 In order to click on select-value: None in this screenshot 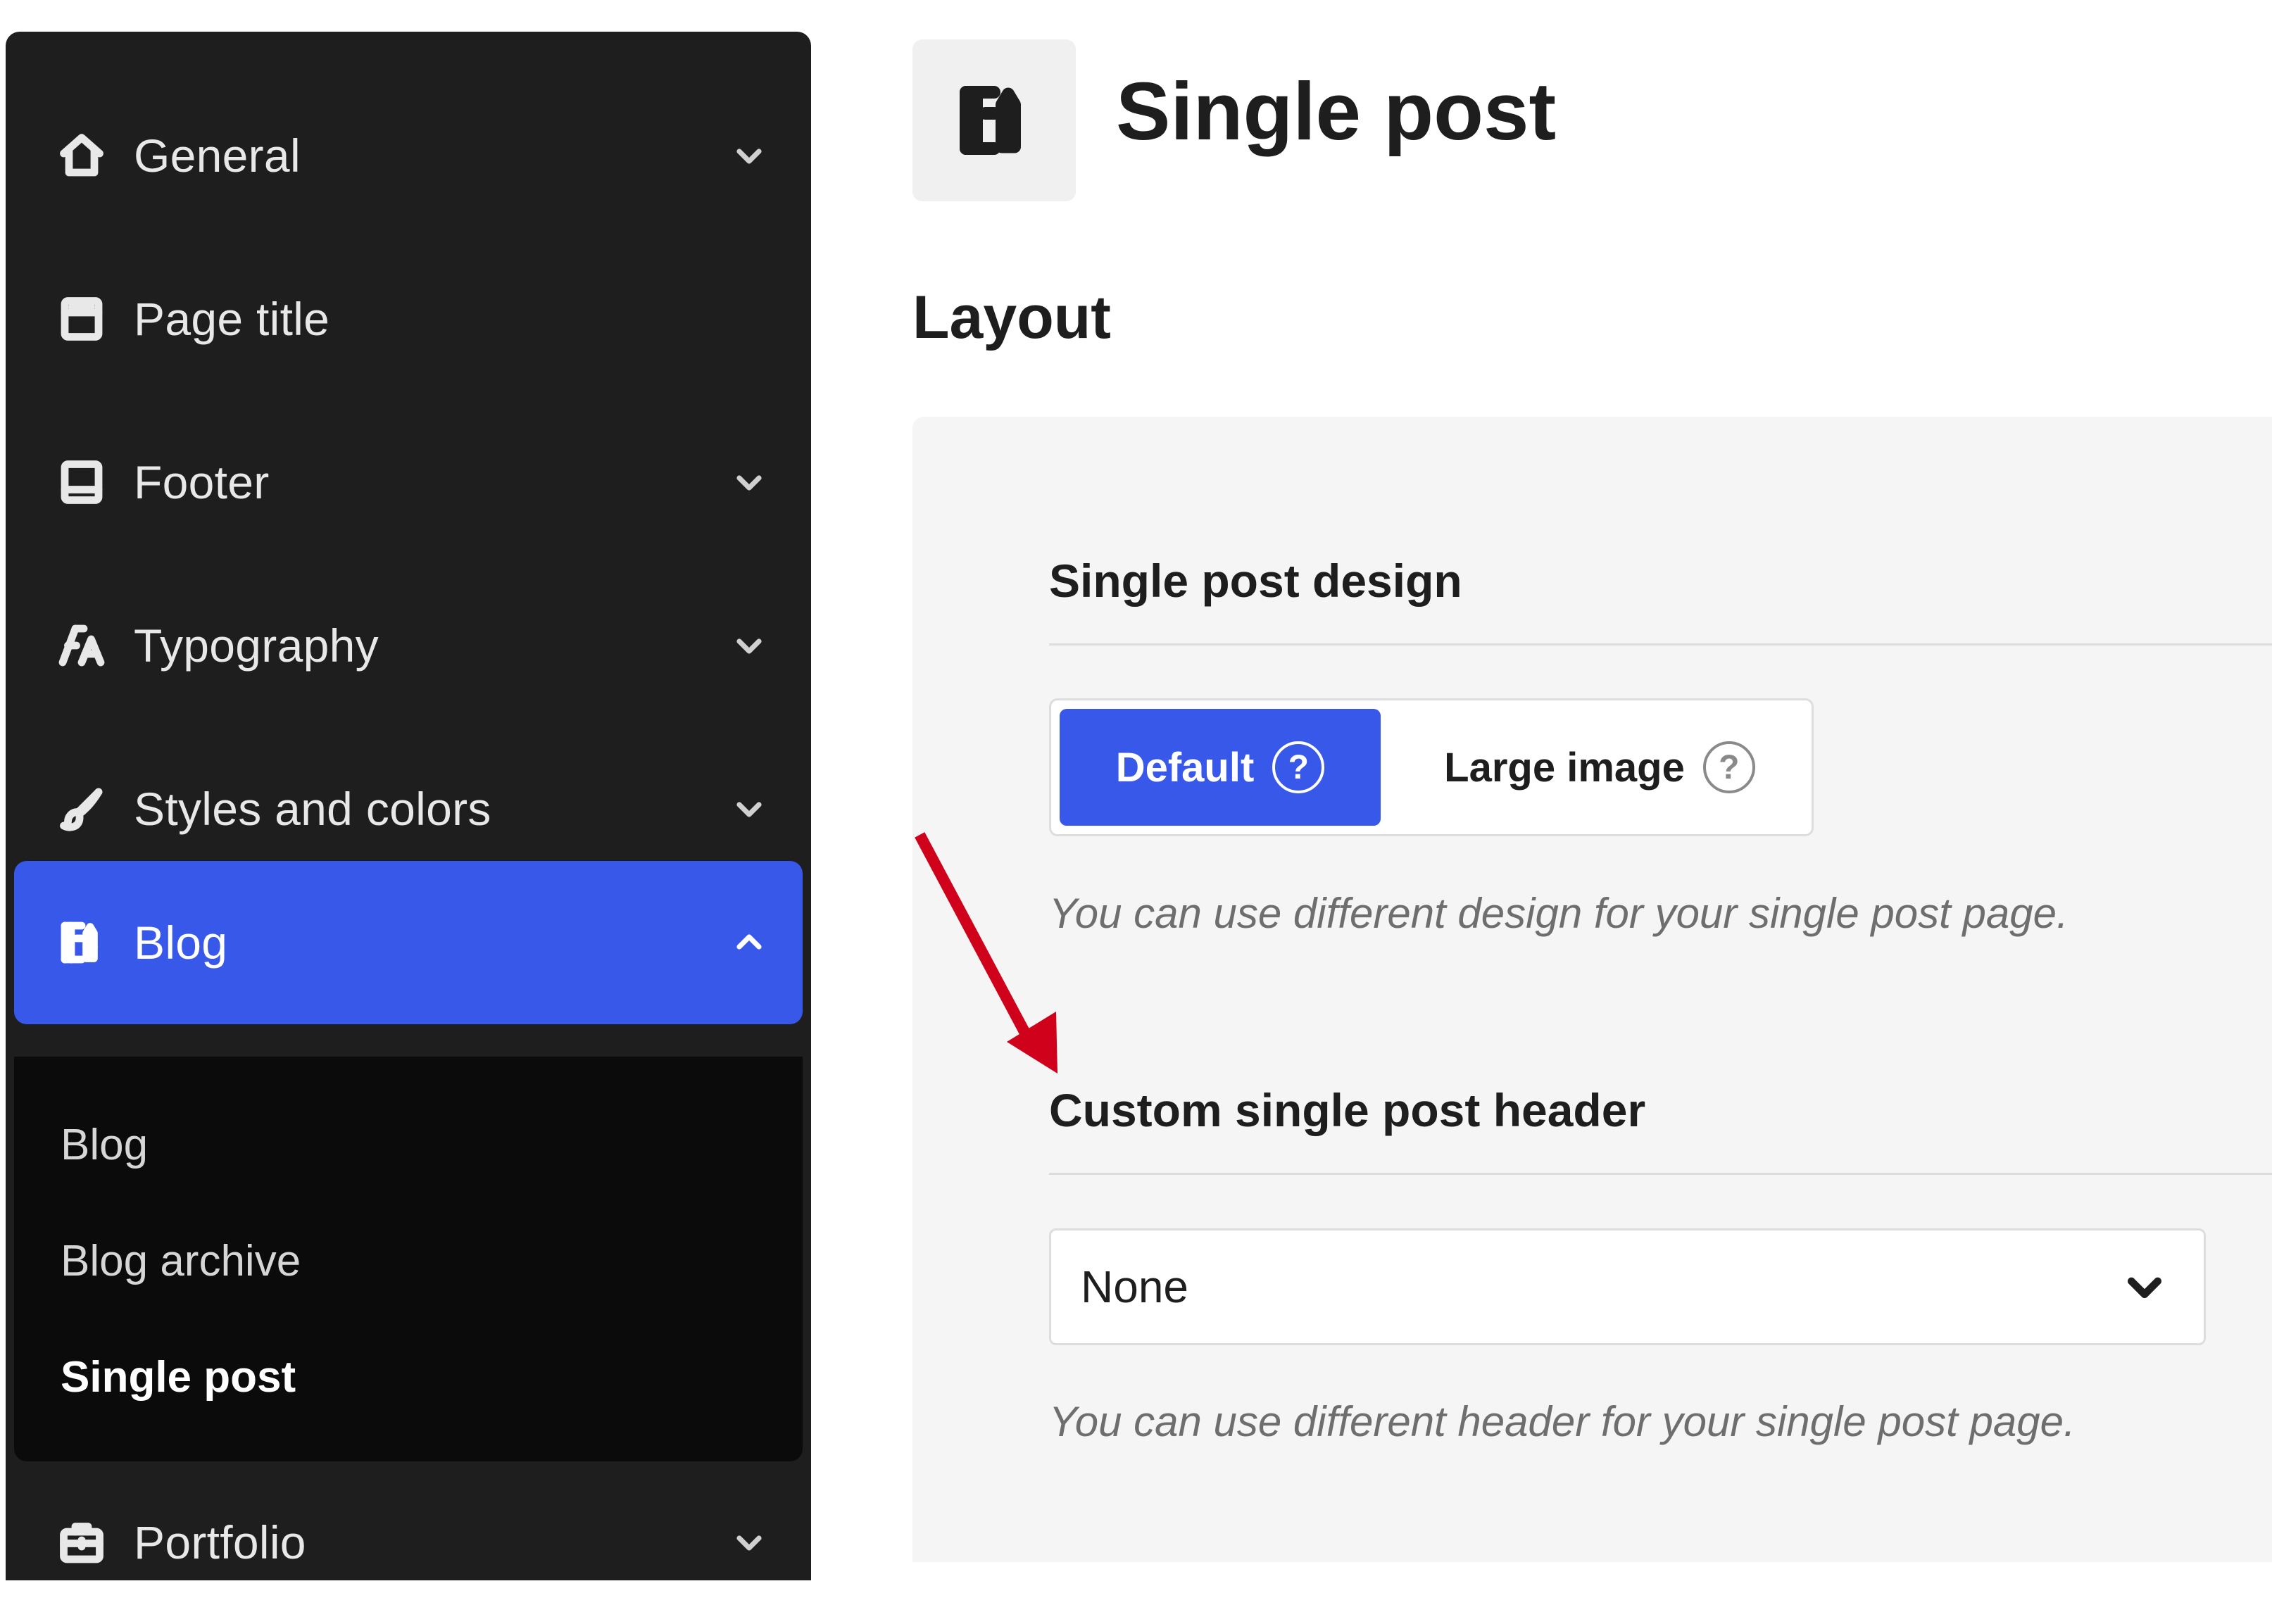, I will do `click(1134, 1286)`.